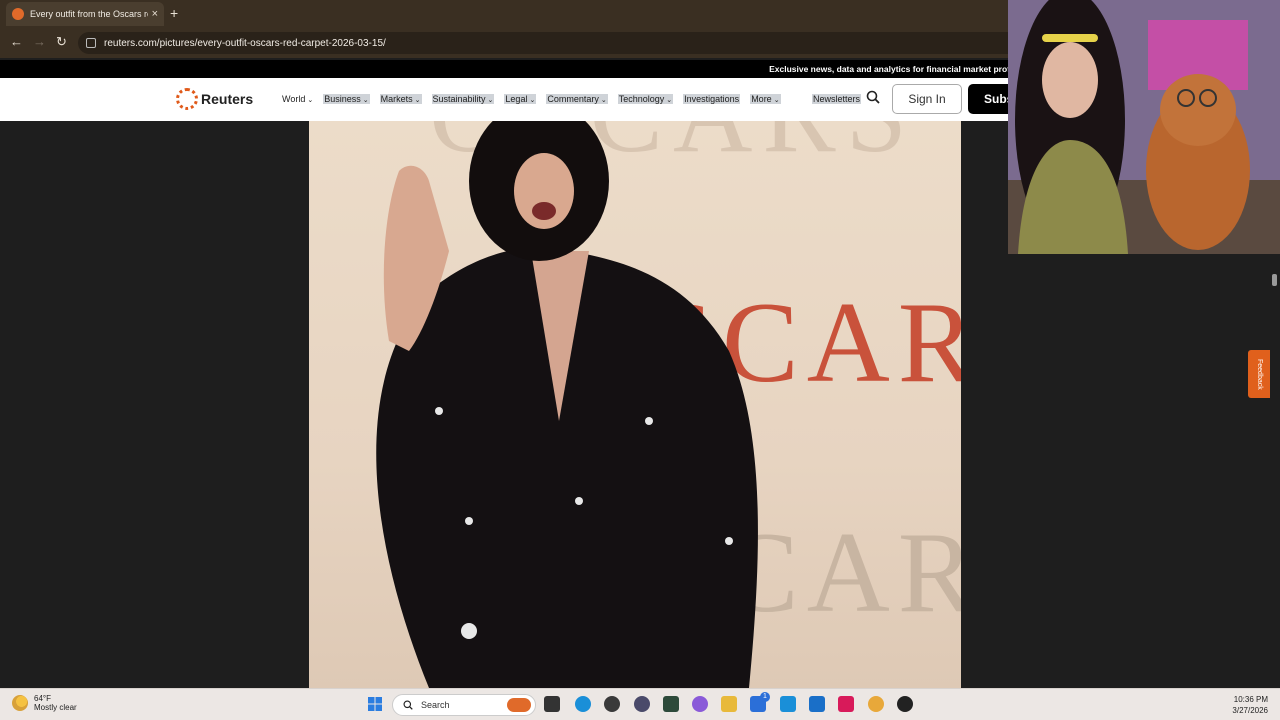 The image size is (1280, 720). Describe the element at coordinates (700, 704) in the screenshot. I see `copilot-icon` at that location.